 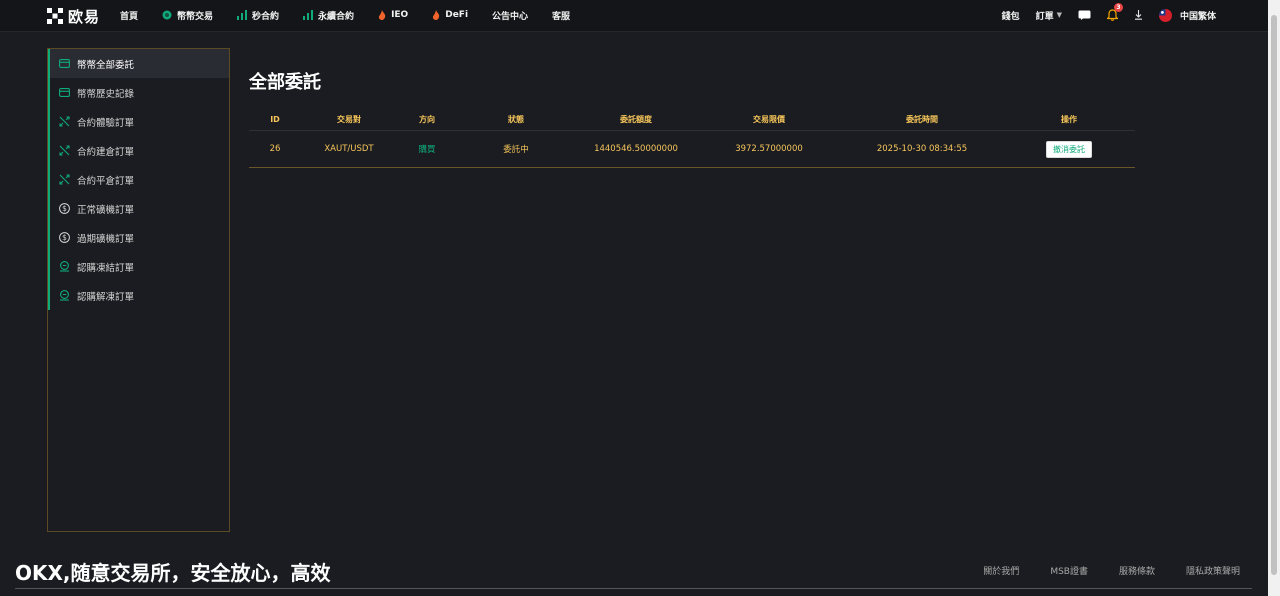 I want to click on cell-action: 撤消委託, so click(x=1069, y=149).